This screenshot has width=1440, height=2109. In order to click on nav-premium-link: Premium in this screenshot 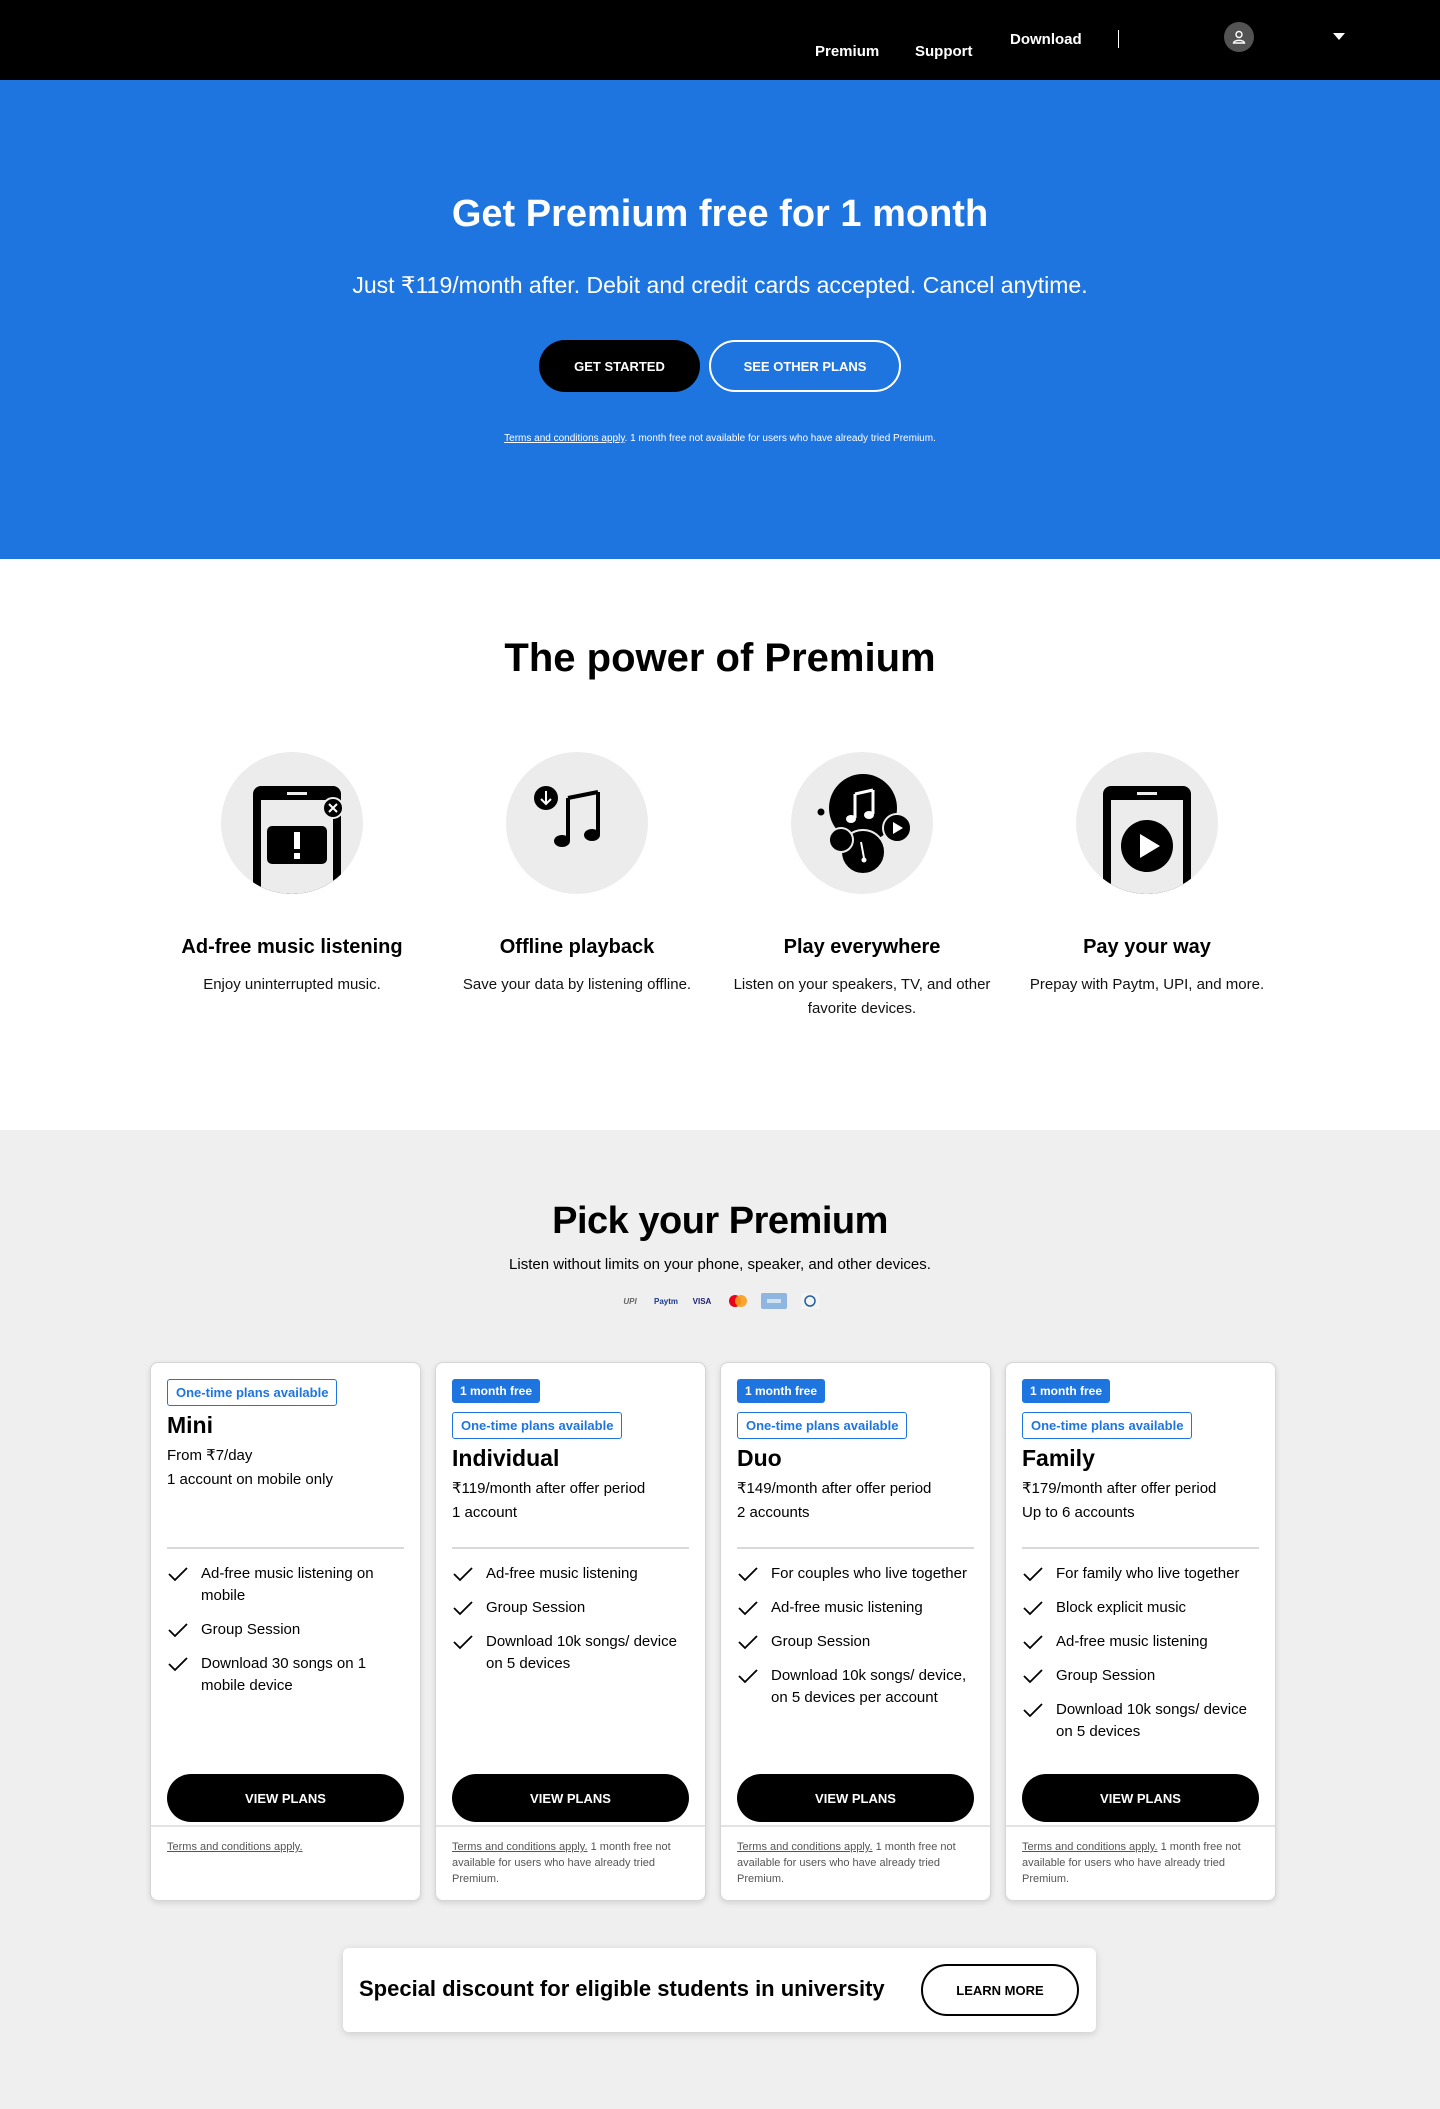, I will do `click(847, 51)`.